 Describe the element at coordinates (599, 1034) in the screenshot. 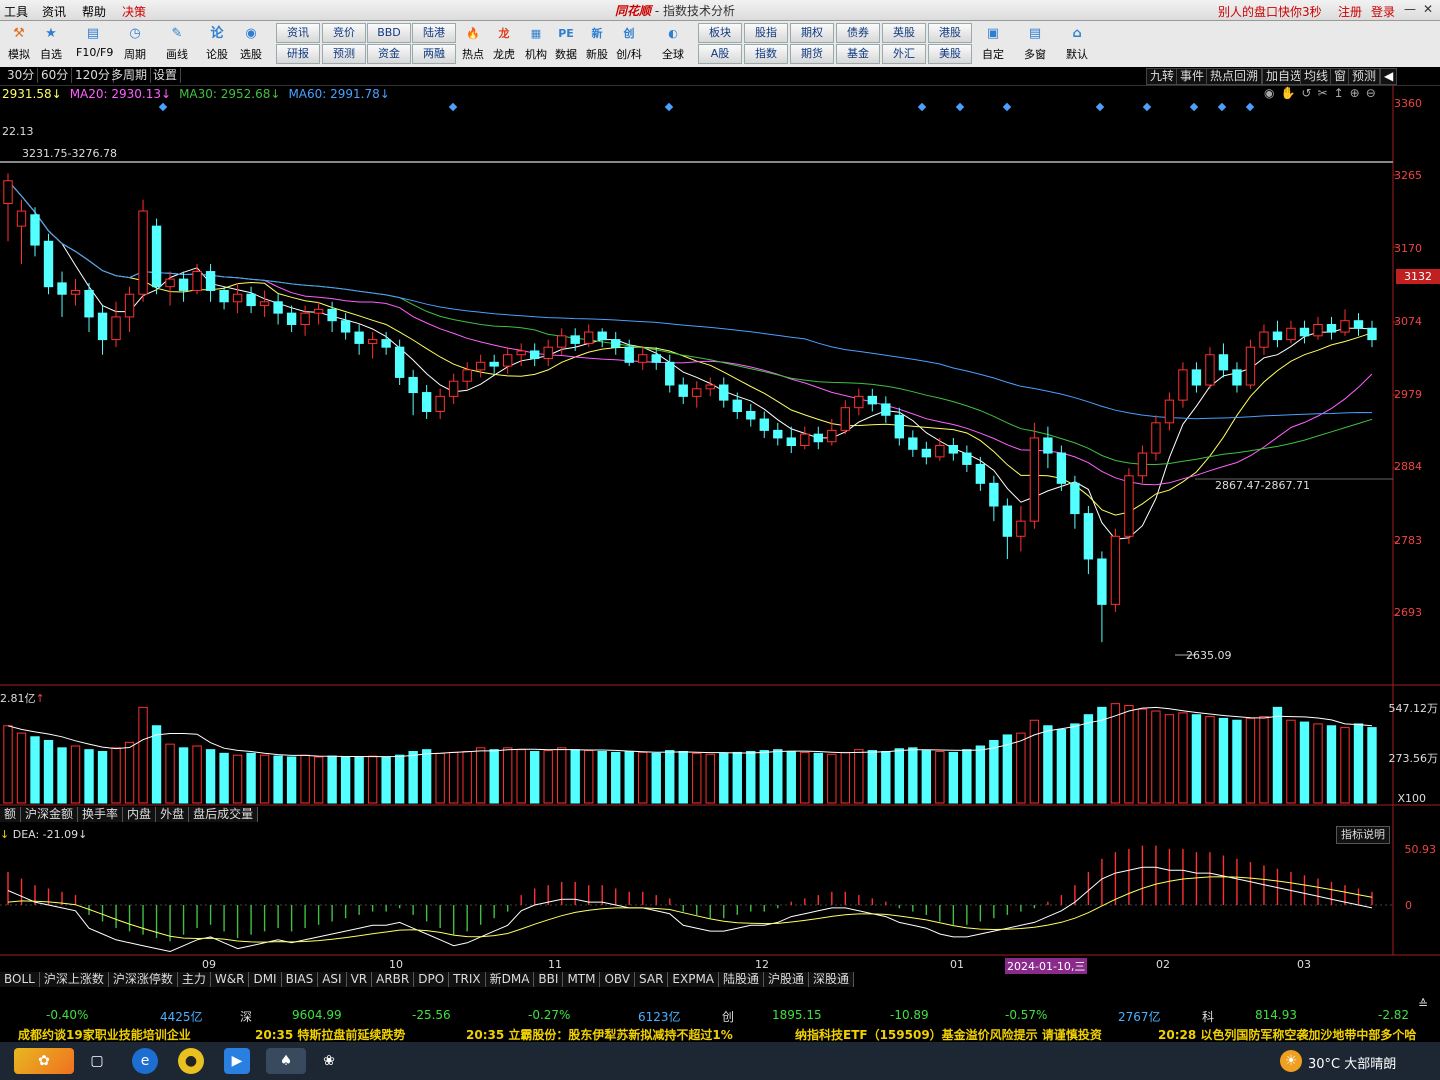

I see `ticker-item: 20:35 立霸股份：股东伊犁苏新拟减持不超过1%` at that location.